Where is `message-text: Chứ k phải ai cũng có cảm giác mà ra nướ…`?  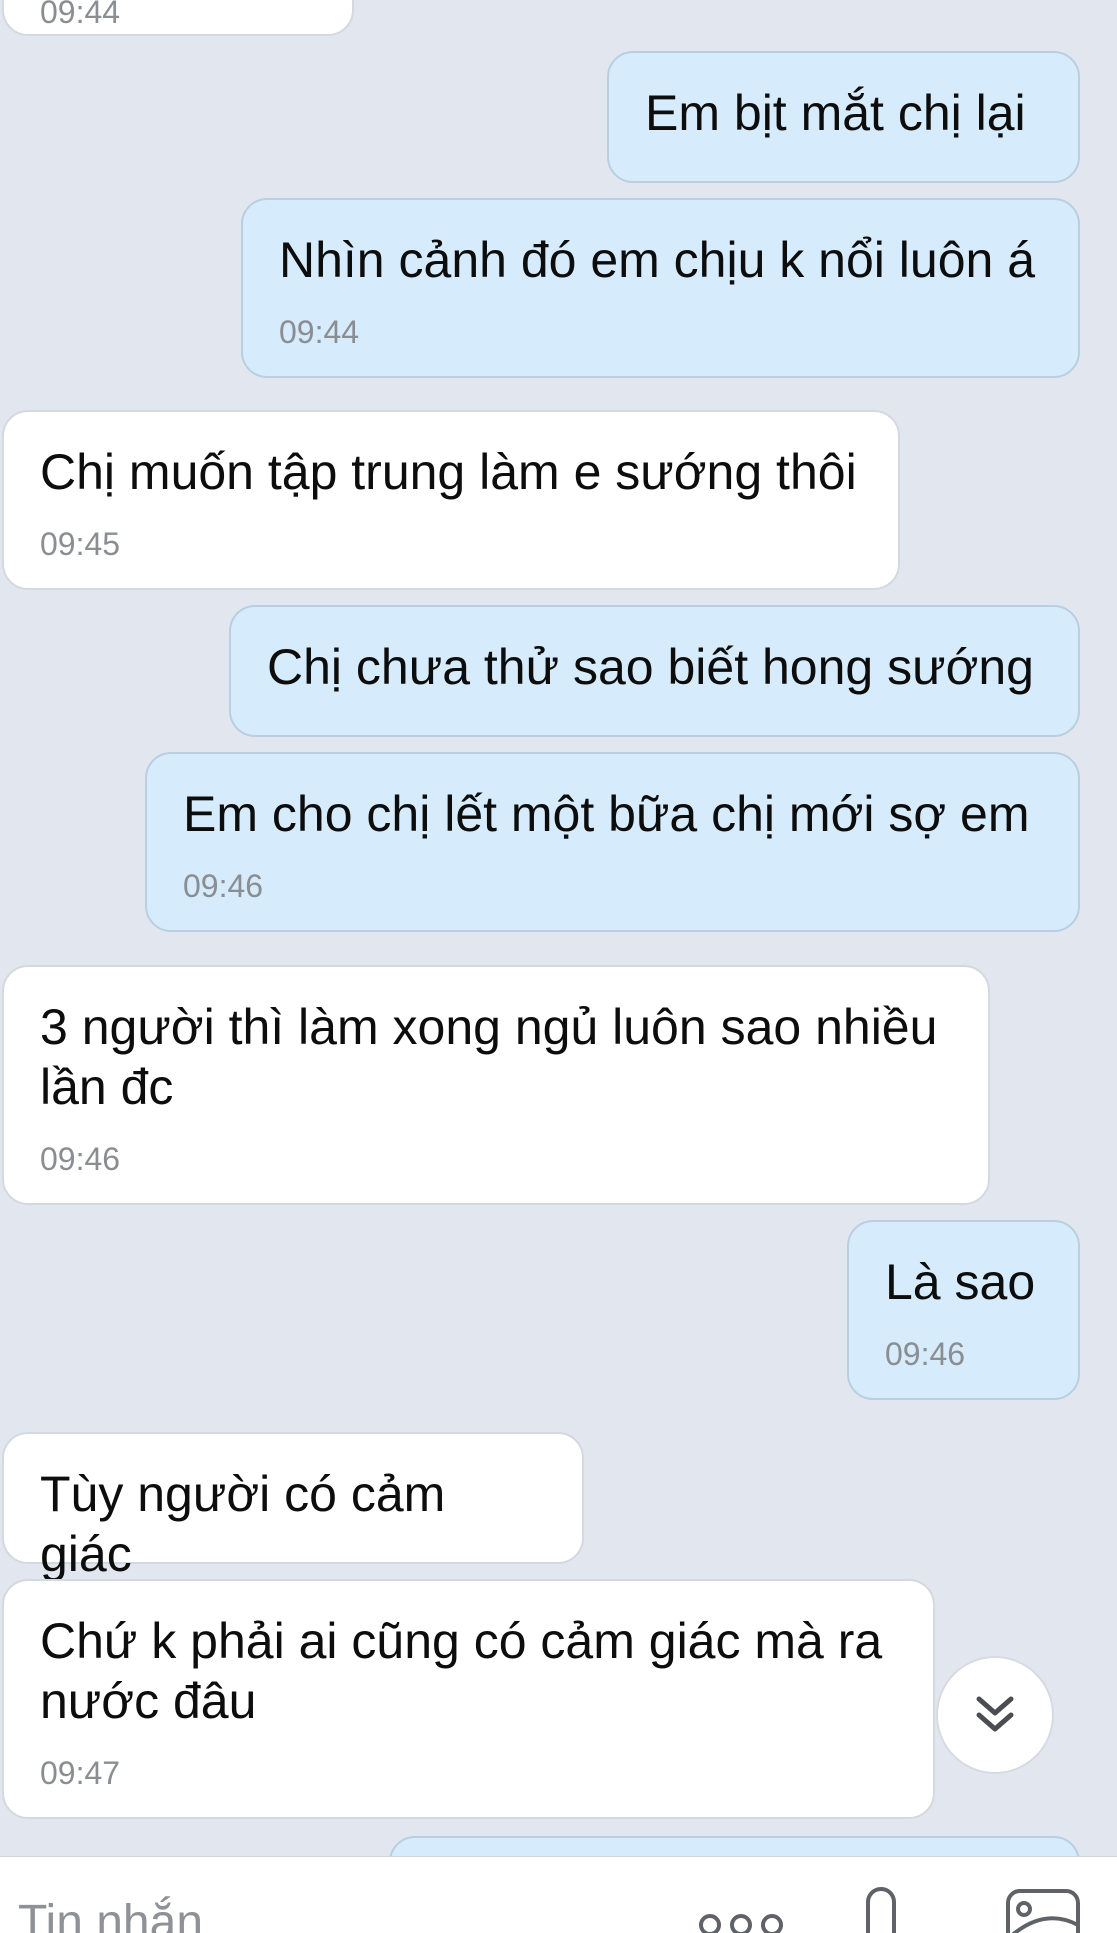
message-text: Chứ k phải ai cũng có cảm giác mà ra nướ… is located at coordinates (461, 1671).